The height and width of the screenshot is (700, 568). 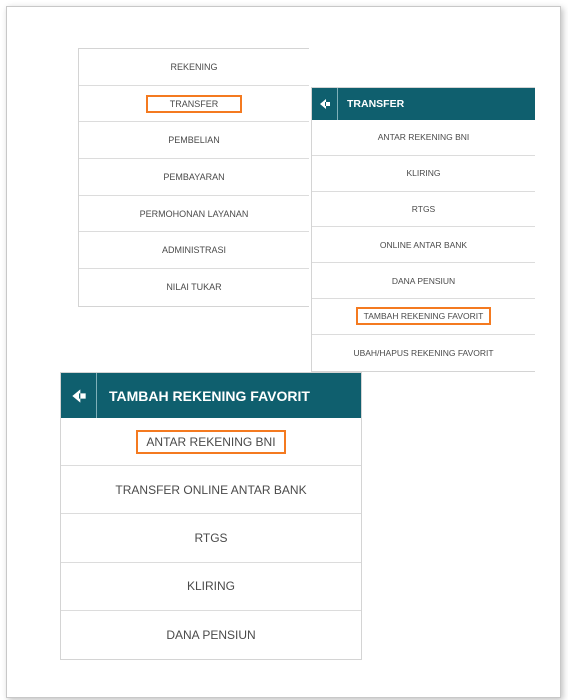 I want to click on favorit-item-transfer-online-antar-bank: TRANSFER ONLINE ANTAR BANK, so click(x=211, y=490).